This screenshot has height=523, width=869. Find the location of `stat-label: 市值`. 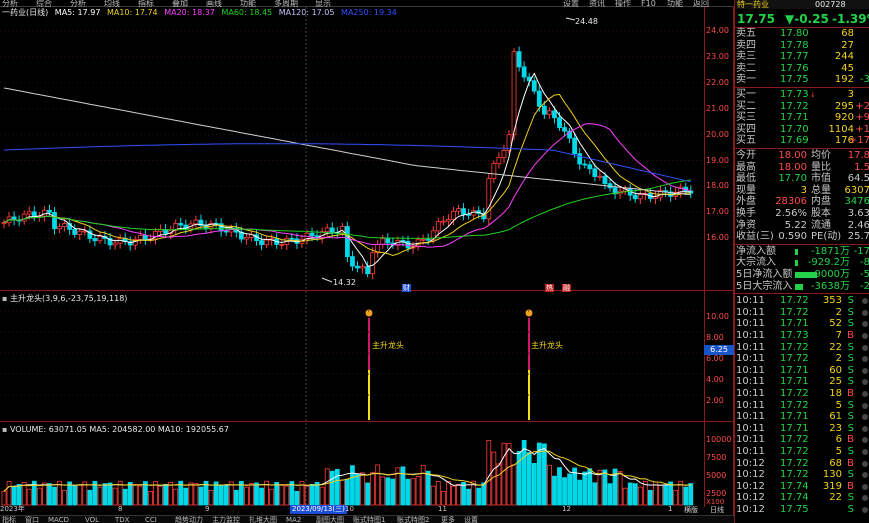

stat-label: 市值 is located at coordinates (821, 179).